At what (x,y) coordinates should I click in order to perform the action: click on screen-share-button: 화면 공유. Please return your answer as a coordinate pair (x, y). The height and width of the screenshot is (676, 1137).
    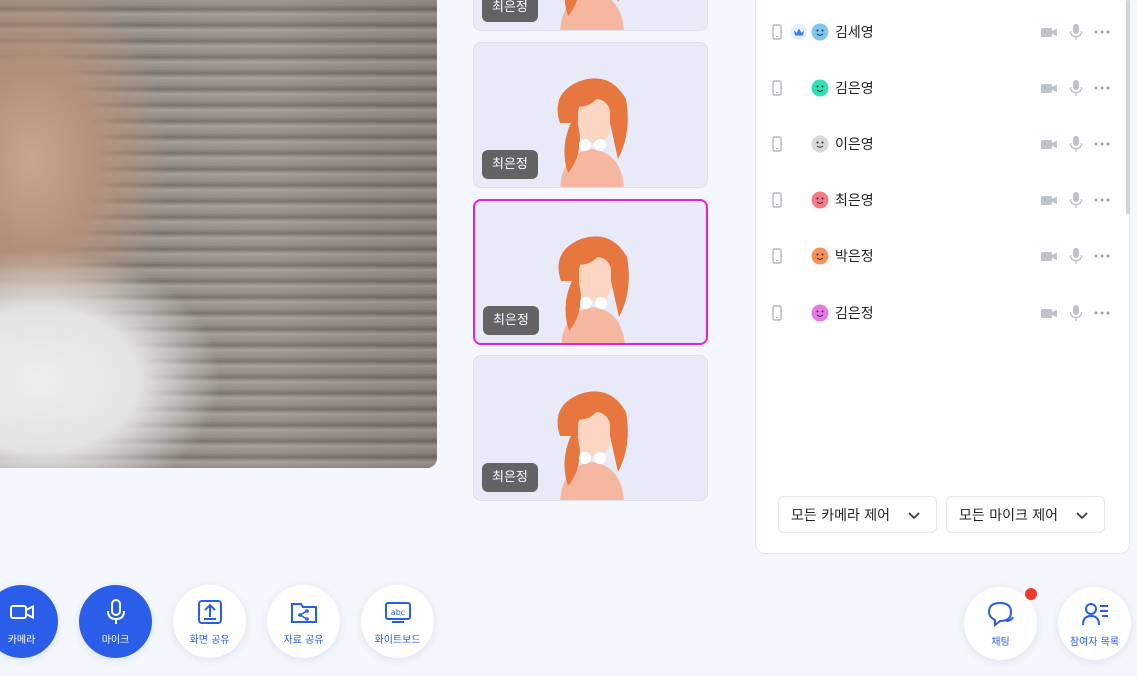
    Looking at the image, I should click on (209, 621).